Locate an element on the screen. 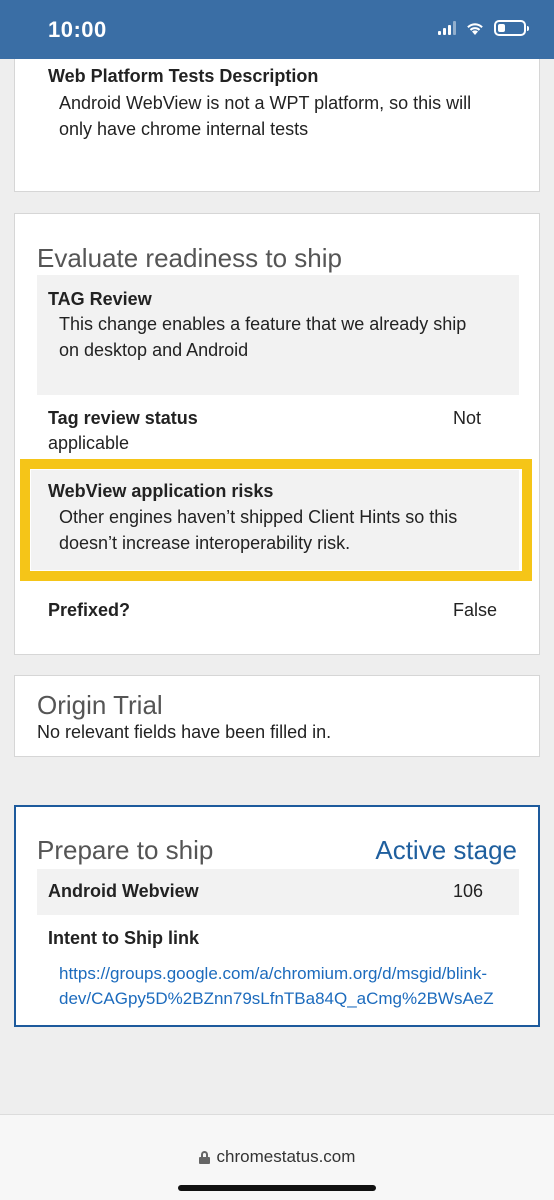 This screenshot has height=1200, width=554. prefixed-value: False is located at coordinates (475, 610).